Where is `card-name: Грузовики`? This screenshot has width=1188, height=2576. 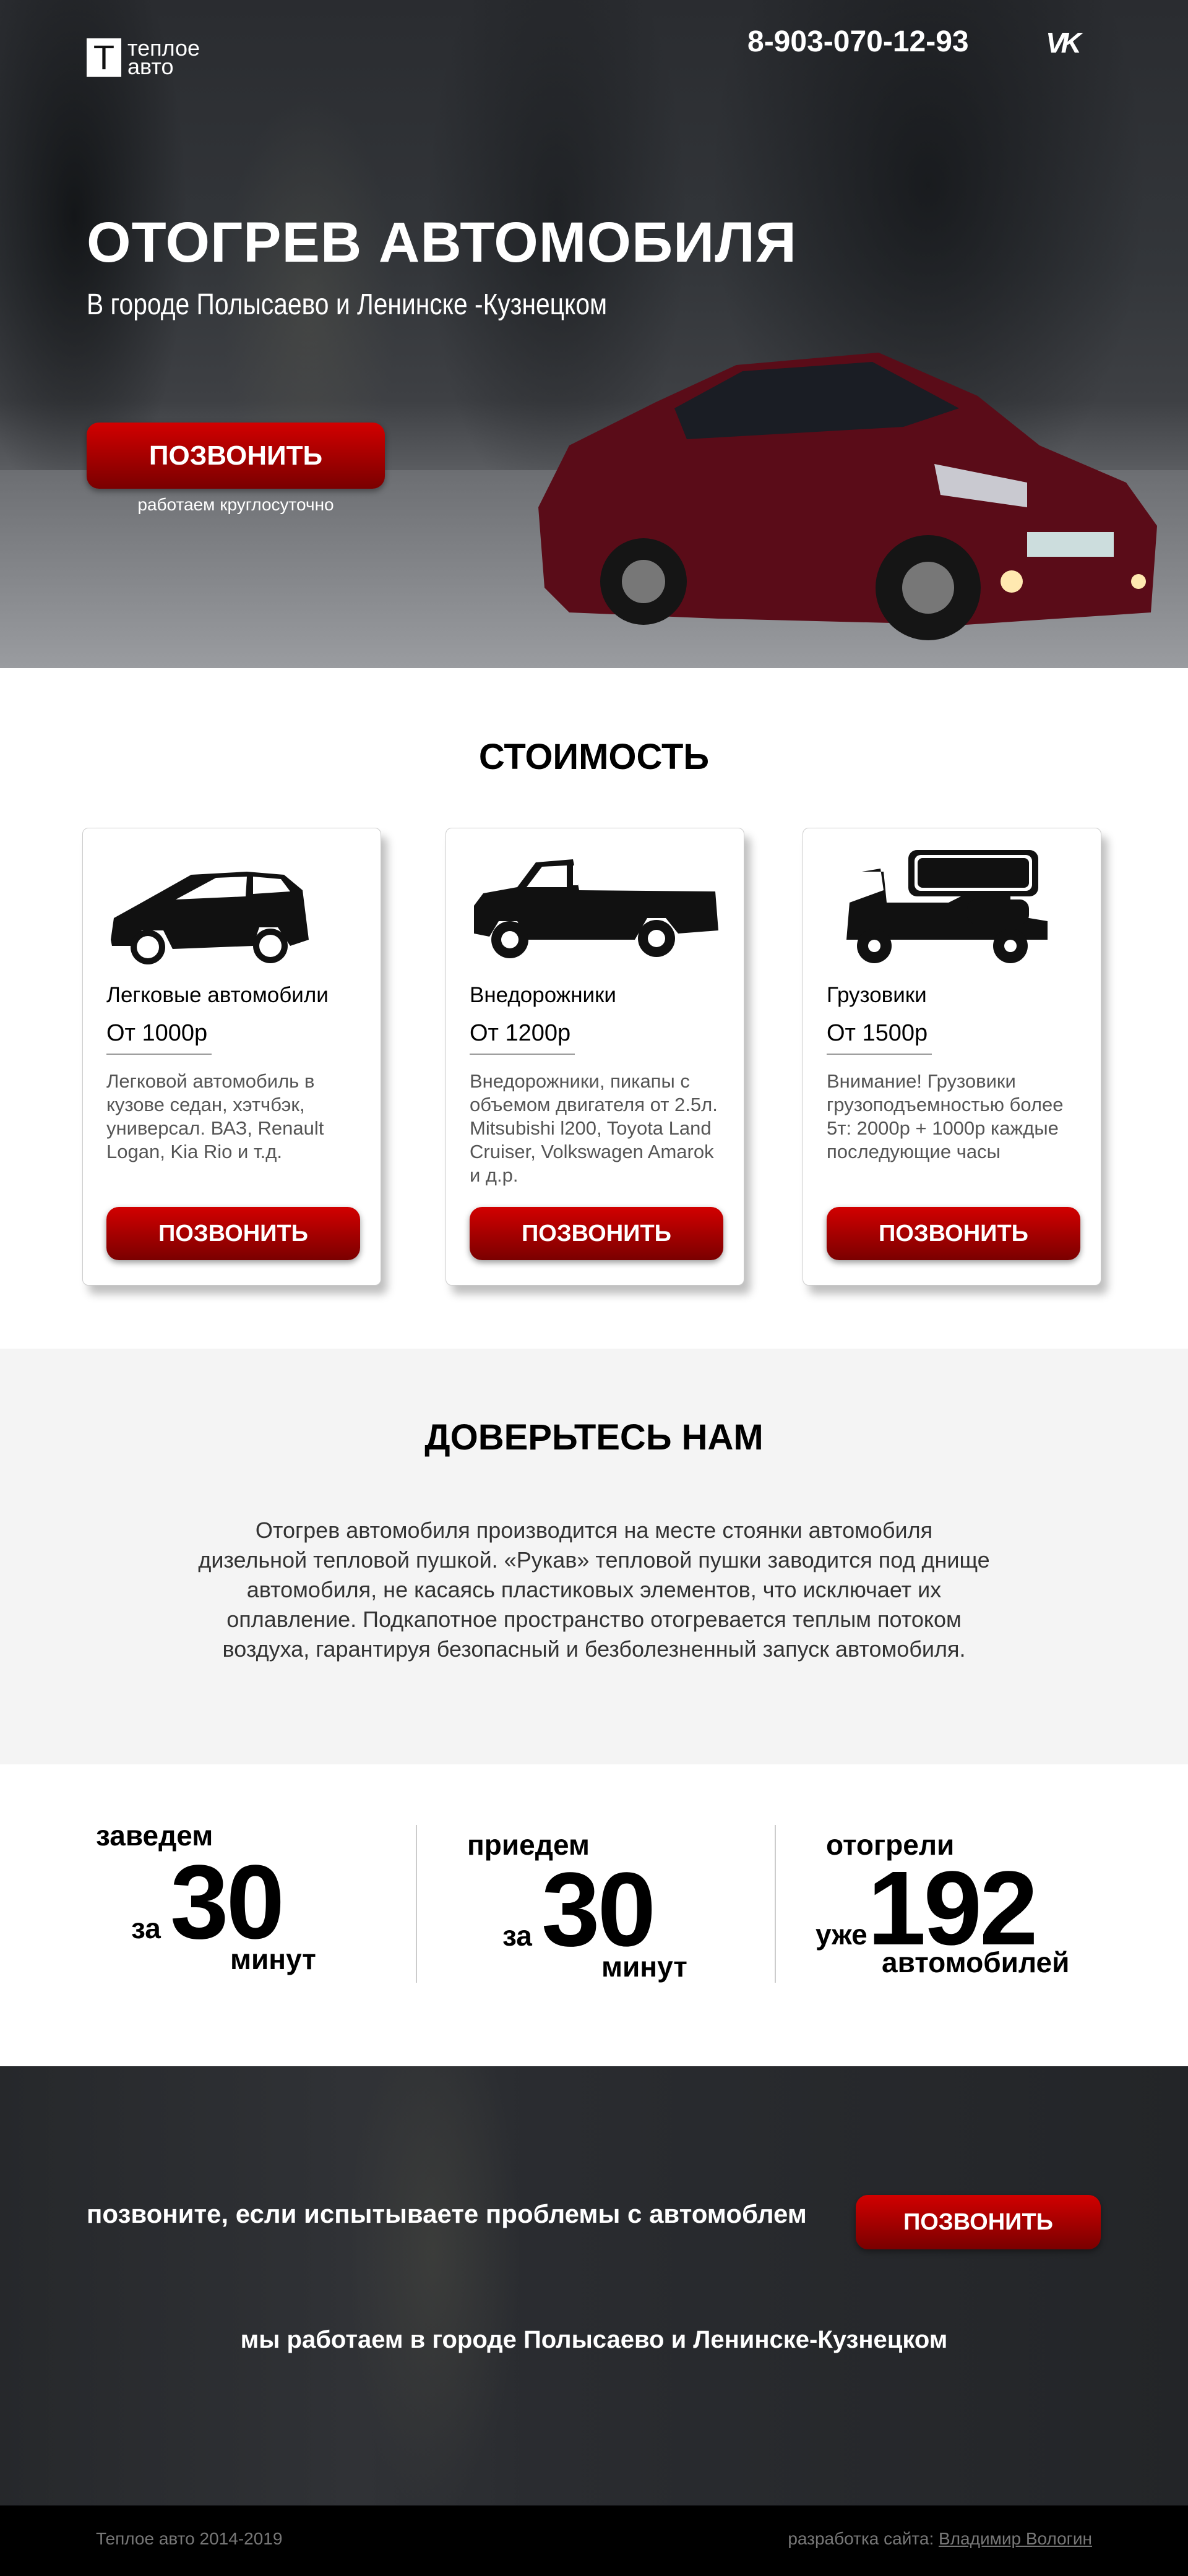 card-name: Грузовики is located at coordinates (877, 995).